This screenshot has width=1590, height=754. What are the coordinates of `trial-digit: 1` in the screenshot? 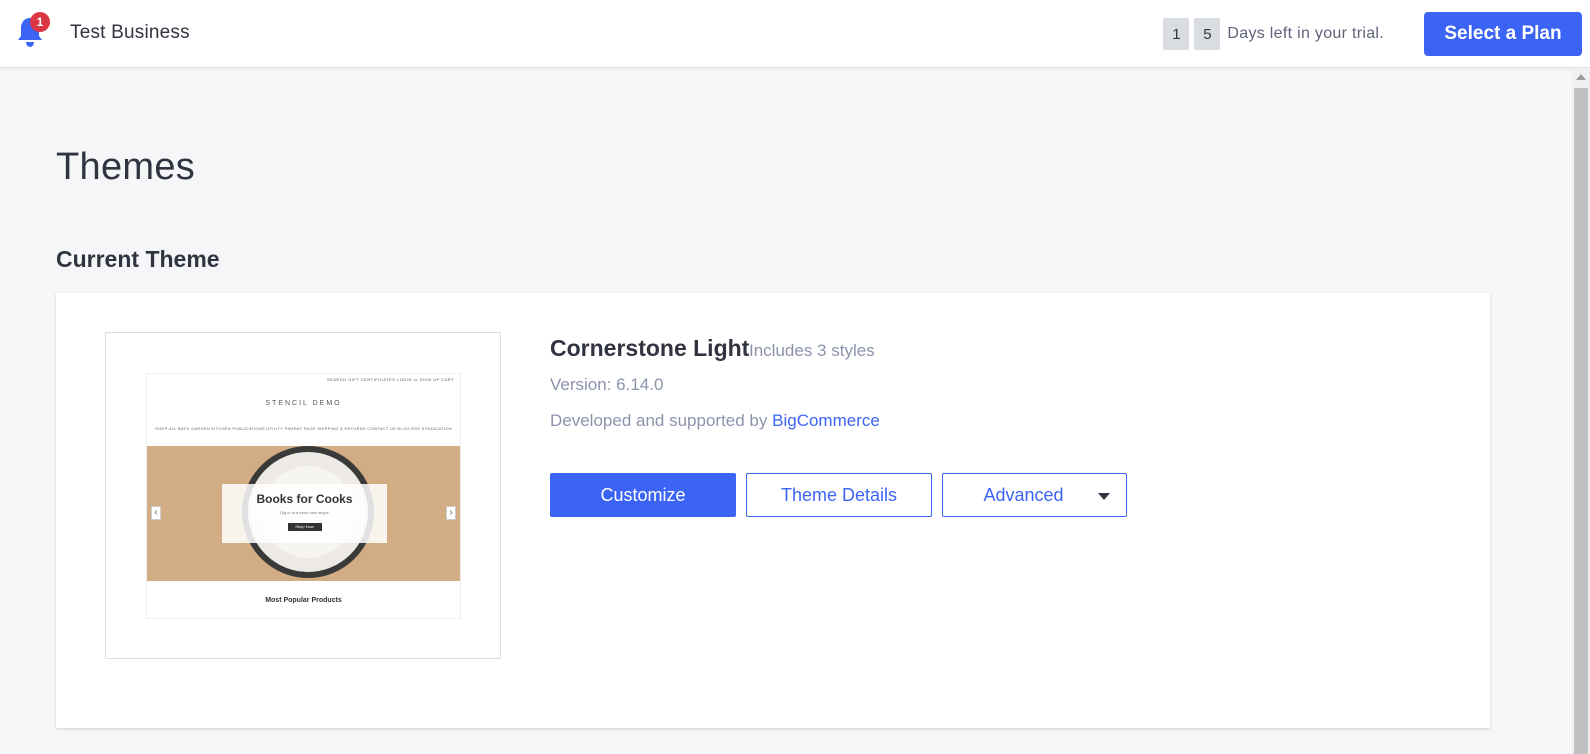 It's located at (1176, 34).